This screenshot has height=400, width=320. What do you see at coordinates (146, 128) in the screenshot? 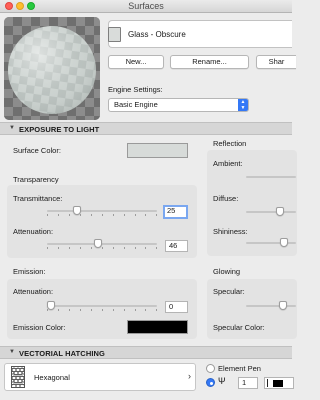
I see `exposure-section-header: ▼ EXPOSURE TO LIGHT` at bounding box center [146, 128].